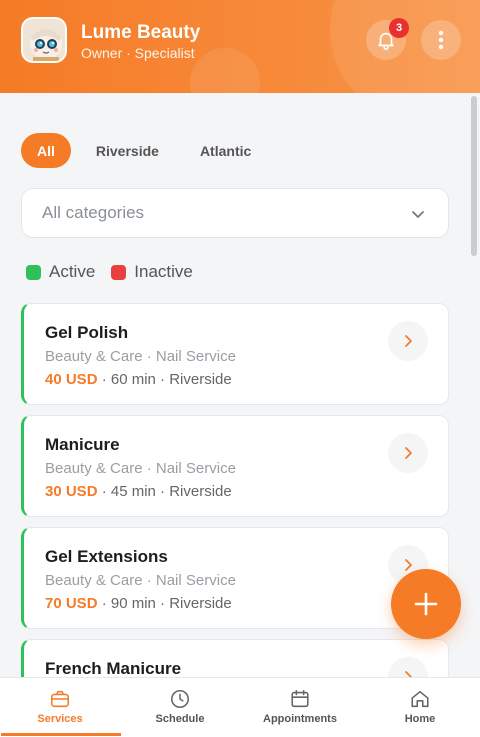 The width and height of the screenshot is (480, 737). Describe the element at coordinates (225, 150) in the screenshot. I see `tab-atlantic: Atlantic` at that location.